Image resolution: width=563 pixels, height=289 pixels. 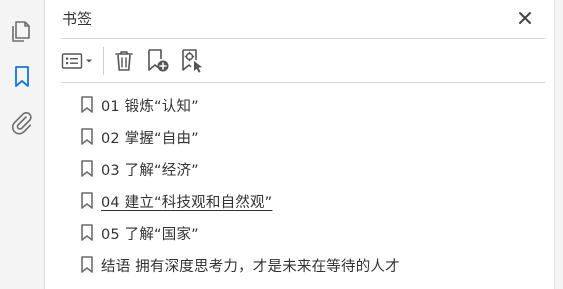 What do you see at coordinates (303, 61) in the screenshot?
I see `bookmarks-toolbar` at bounding box center [303, 61].